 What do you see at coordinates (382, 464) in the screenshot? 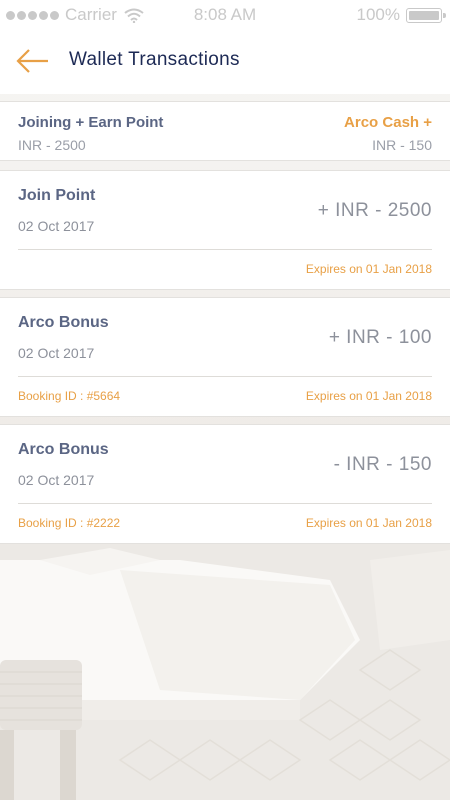
I see `transaction-amount: - INR - 150` at bounding box center [382, 464].